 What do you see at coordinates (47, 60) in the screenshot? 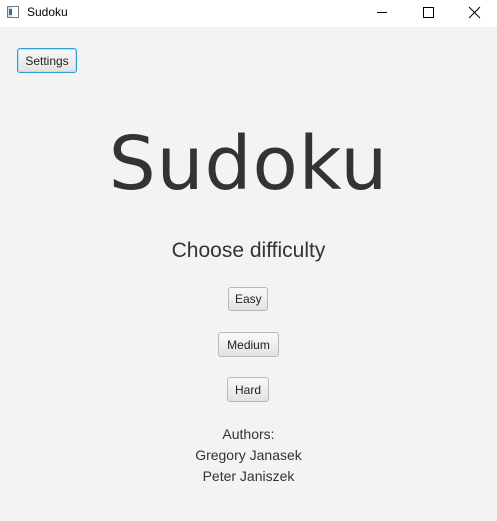
I see `settings-button: Settings` at bounding box center [47, 60].